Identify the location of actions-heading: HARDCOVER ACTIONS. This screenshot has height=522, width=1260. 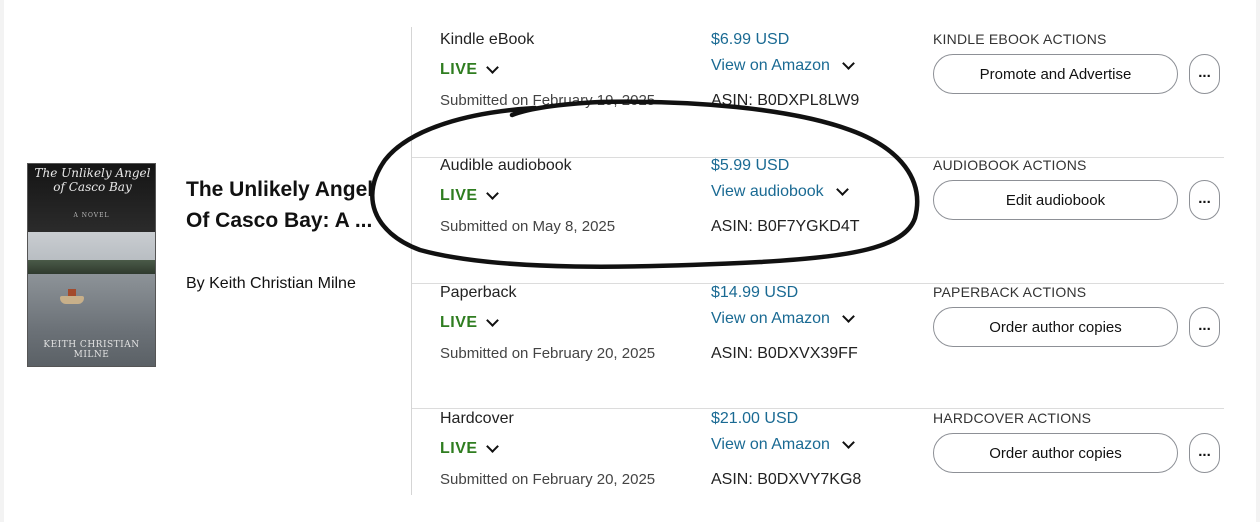
(1012, 418).